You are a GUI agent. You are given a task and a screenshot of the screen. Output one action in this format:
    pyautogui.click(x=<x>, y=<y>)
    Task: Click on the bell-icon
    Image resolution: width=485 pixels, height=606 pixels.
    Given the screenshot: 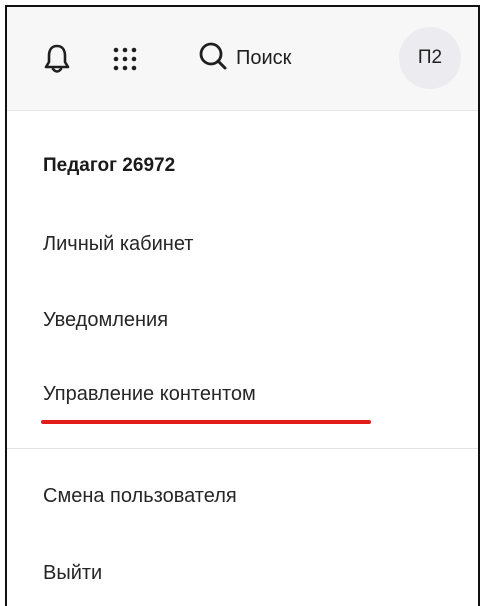 What is the action you would take?
    pyautogui.click(x=57, y=59)
    